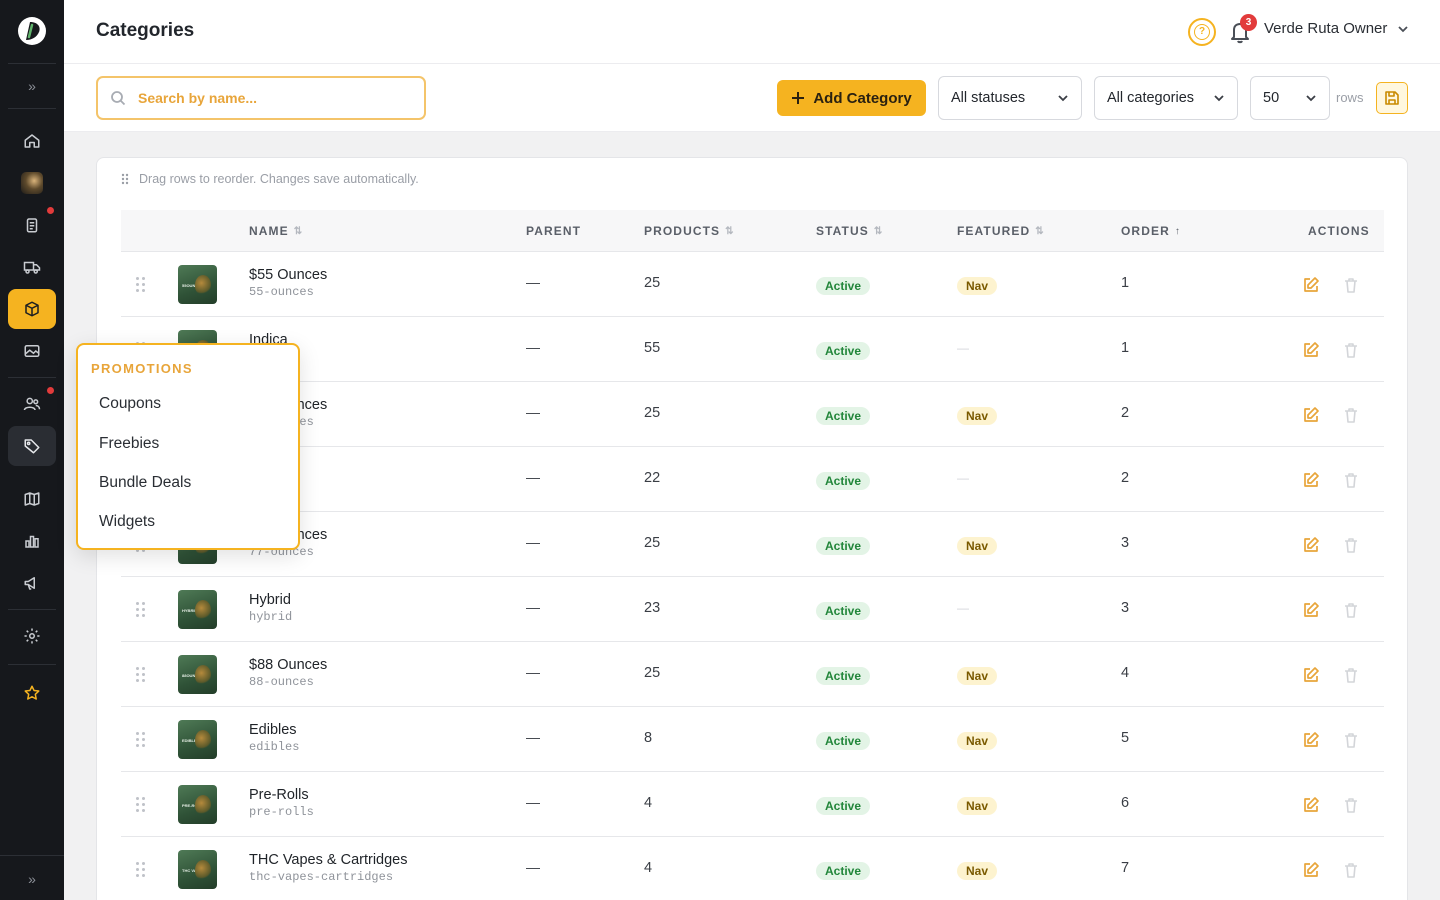 The width and height of the screenshot is (1440, 900). What do you see at coordinates (1125, 348) in the screenshot?
I see `order-cell: 1` at bounding box center [1125, 348].